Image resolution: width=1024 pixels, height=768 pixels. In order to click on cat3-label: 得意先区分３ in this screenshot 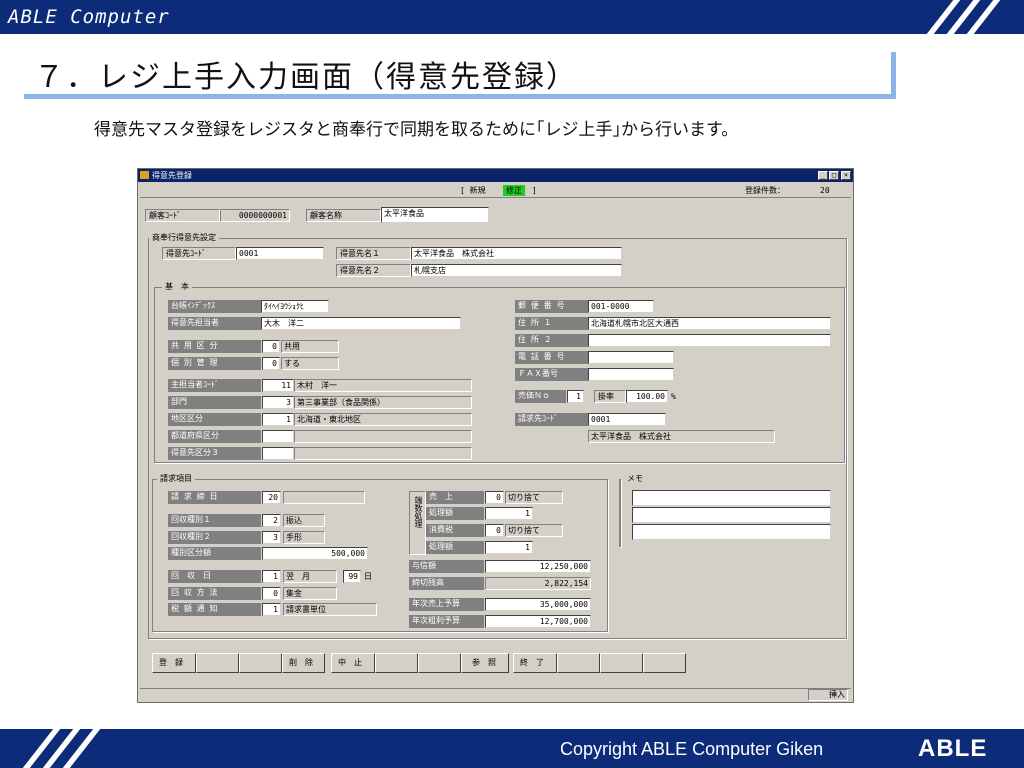, I will do `click(214, 453)`.